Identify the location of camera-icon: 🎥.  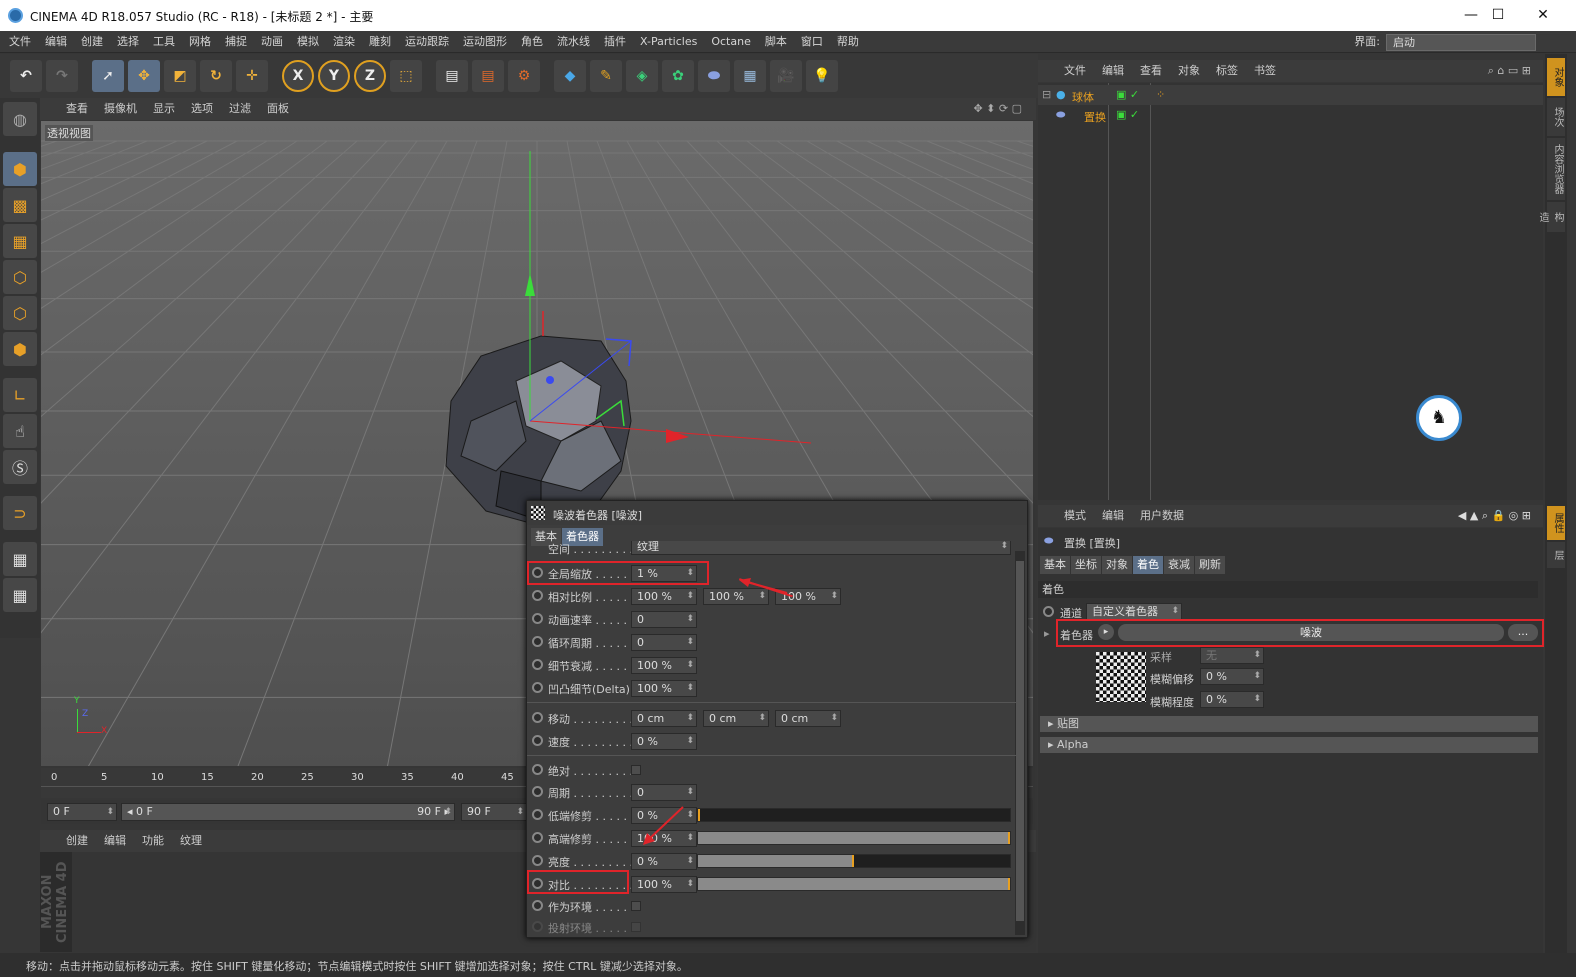
(786, 76).